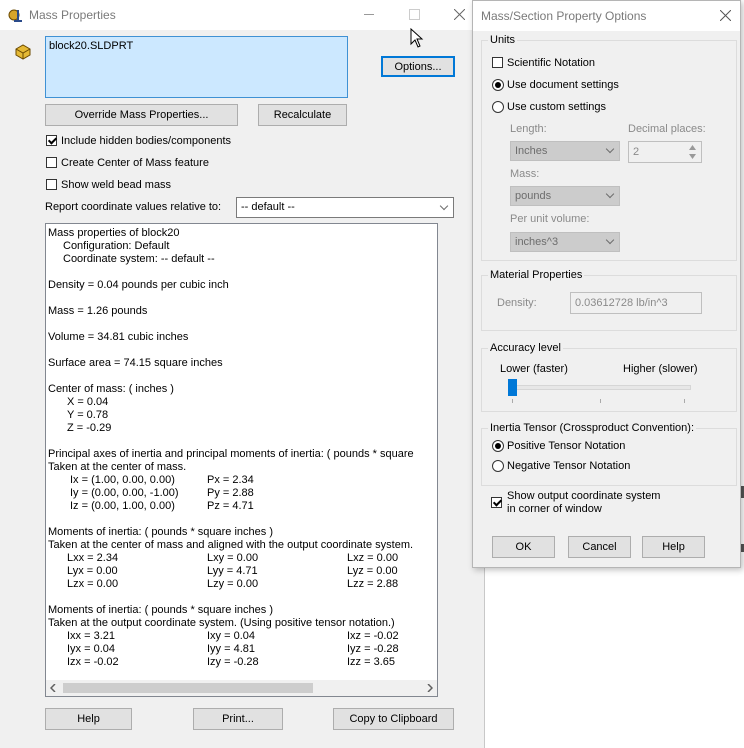 The image size is (744, 748). I want to click on options-titlebar: Mass/Section Property Options, so click(606, 16).